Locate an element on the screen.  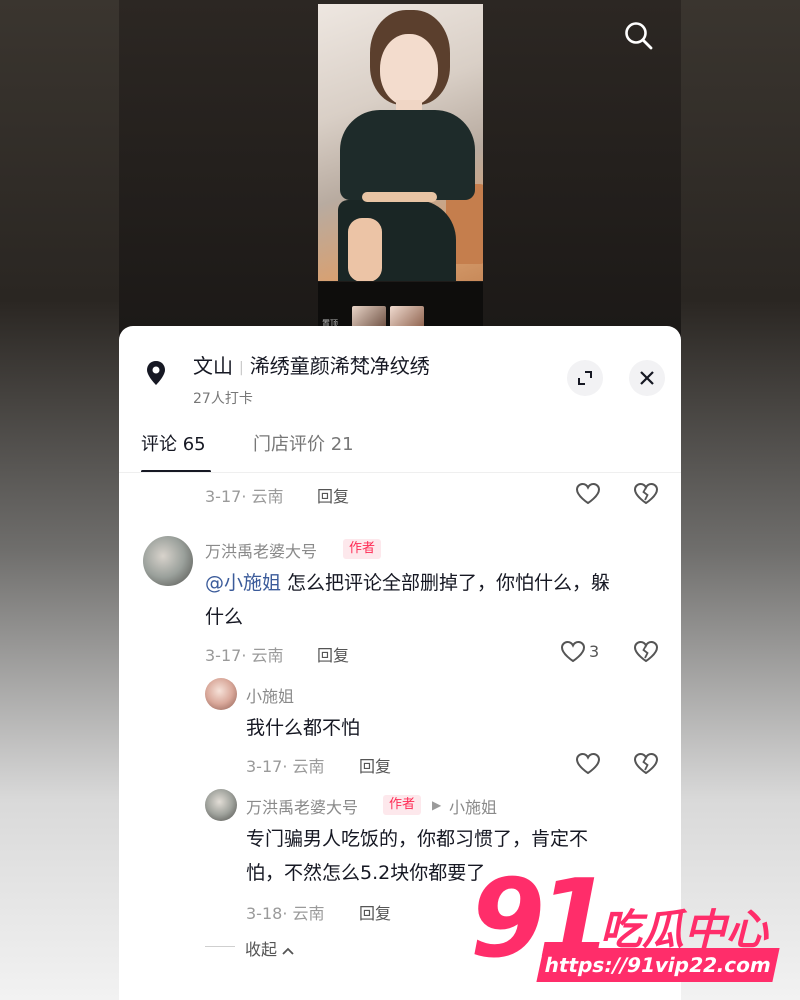
tab-reviews: 门店评价 21 is located at coordinates (303, 443).